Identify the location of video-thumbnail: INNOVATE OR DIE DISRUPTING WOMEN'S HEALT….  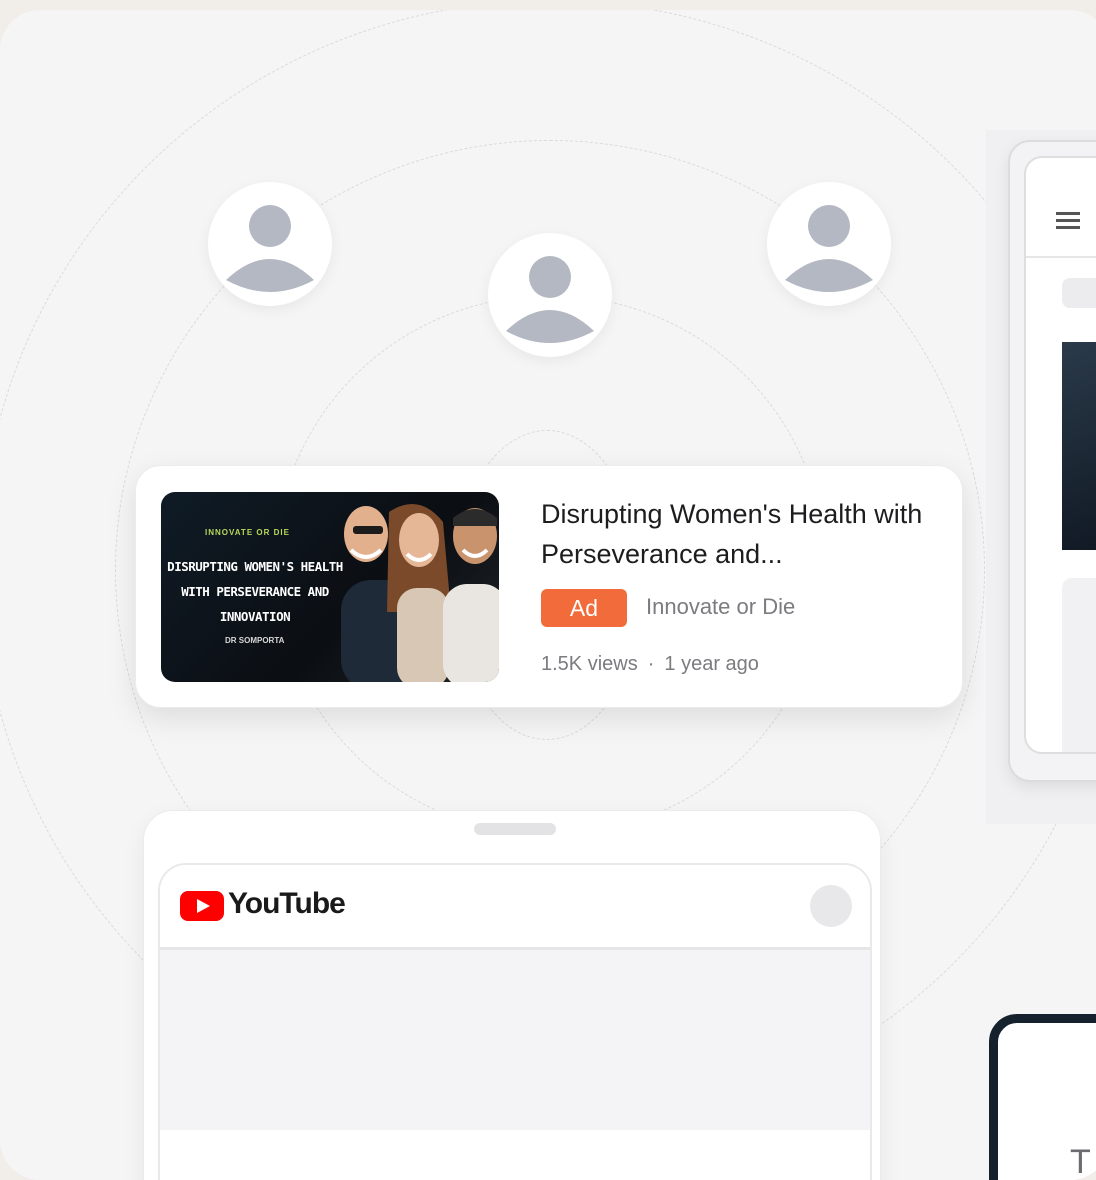
(330, 587).